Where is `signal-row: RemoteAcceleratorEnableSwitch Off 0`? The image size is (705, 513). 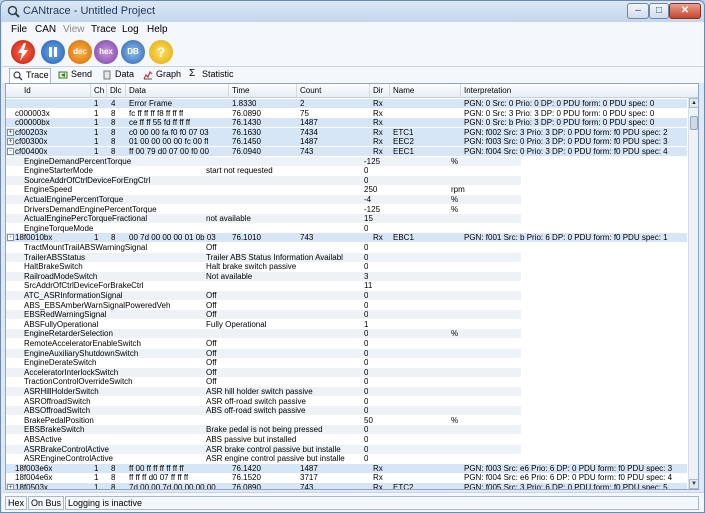
signal-row: RemoteAcceleratorEnableSwitch Off 0 is located at coordinates (263, 343).